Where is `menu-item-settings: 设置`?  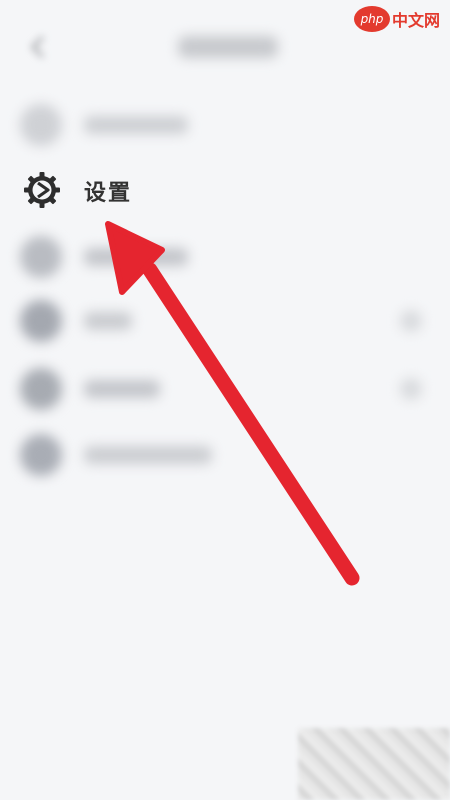
menu-item-settings: 设置 is located at coordinates (225, 190).